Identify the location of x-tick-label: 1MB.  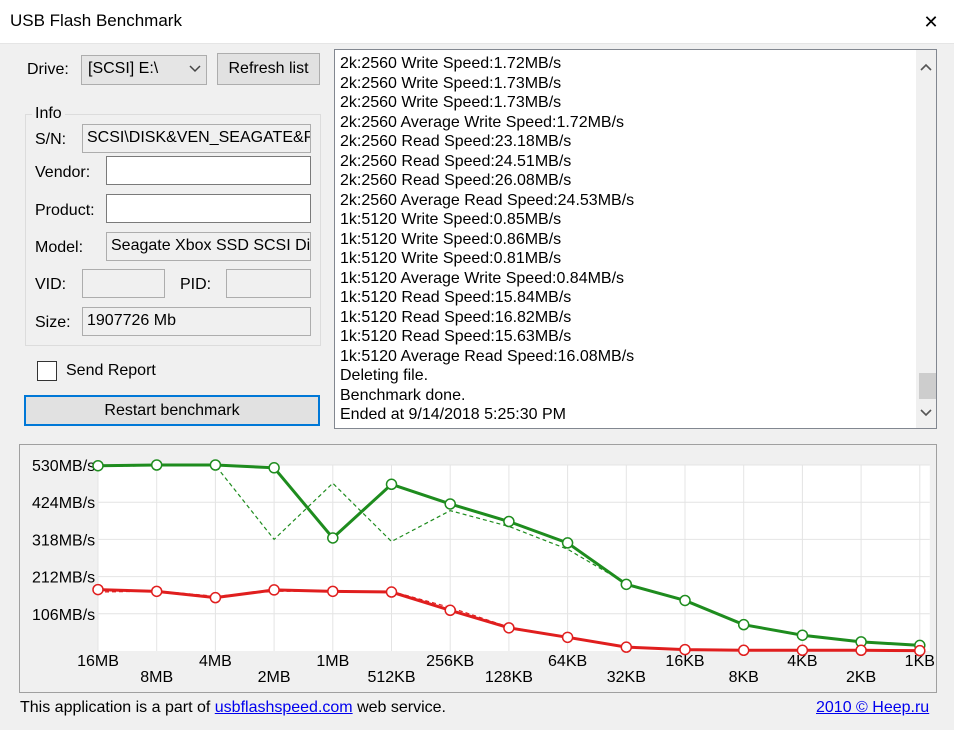
(332, 661).